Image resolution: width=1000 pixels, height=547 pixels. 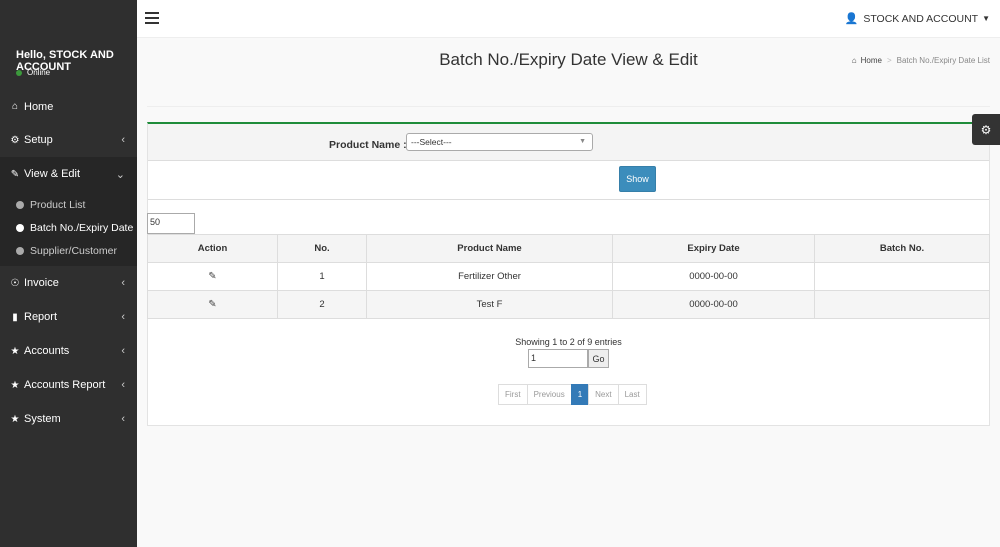 I want to click on submenu-item-product-list: Product List, so click(x=68, y=204).